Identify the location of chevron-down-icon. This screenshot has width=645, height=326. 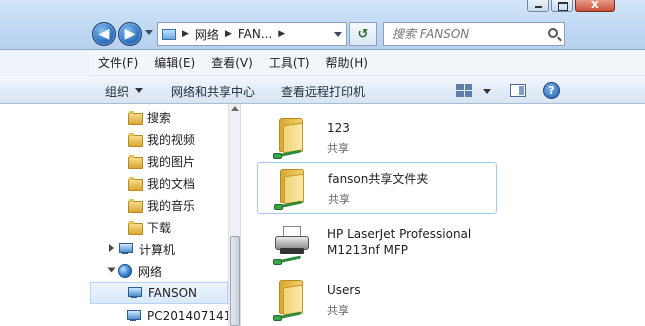
(139, 90).